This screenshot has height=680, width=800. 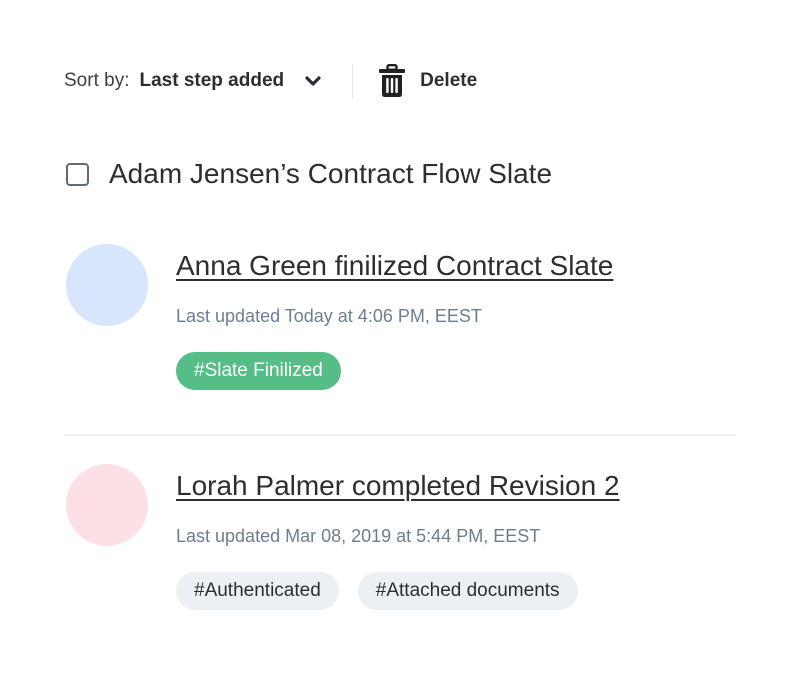 I want to click on delete-label: Delete, so click(x=449, y=80).